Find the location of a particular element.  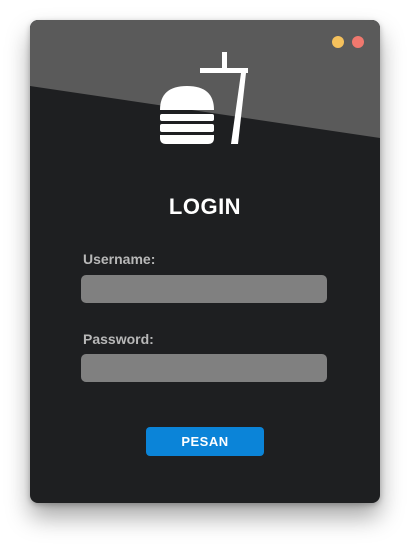

username-input is located at coordinates (204, 289).